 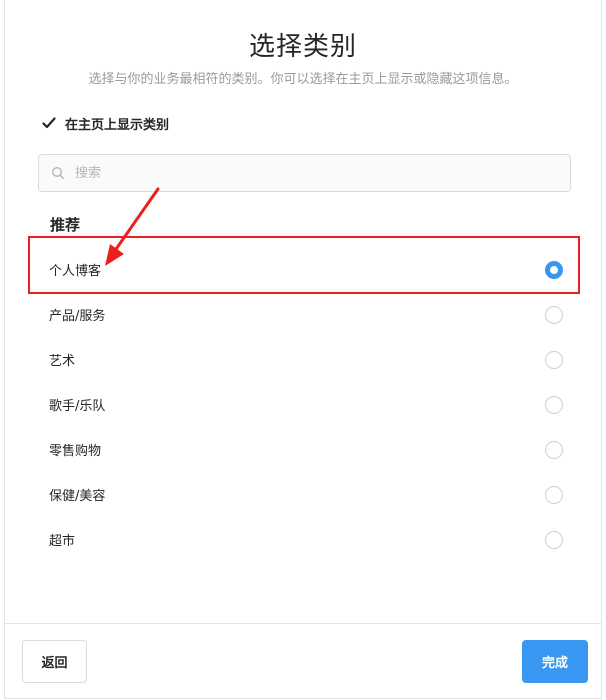 What do you see at coordinates (77, 406) in the screenshot?
I see `category-label: 歌手/乐队` at bounding box center [77, 406].